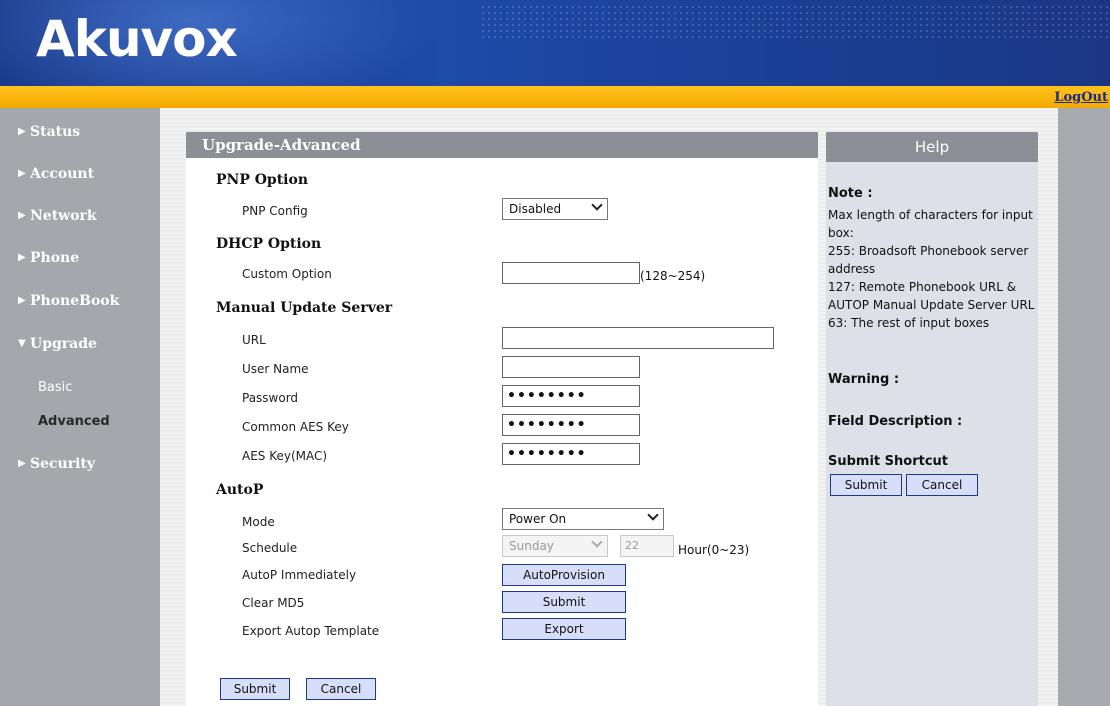  I want to click on logout-link: LogOut, so click(1081, 97).